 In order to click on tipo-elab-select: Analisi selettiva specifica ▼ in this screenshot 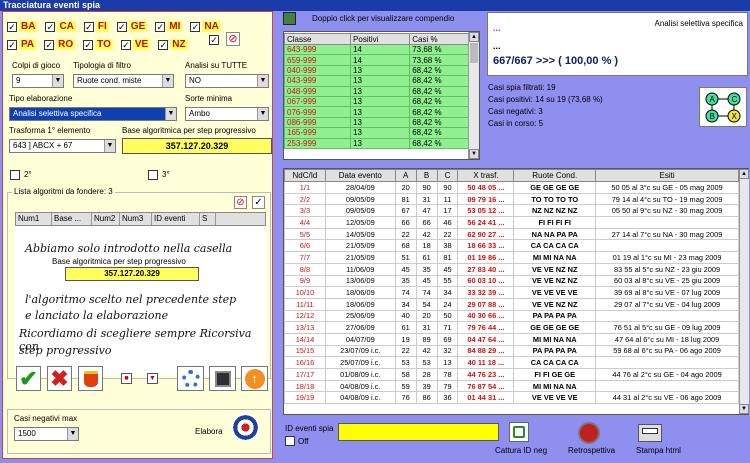, I will do `click(93, 114)`.